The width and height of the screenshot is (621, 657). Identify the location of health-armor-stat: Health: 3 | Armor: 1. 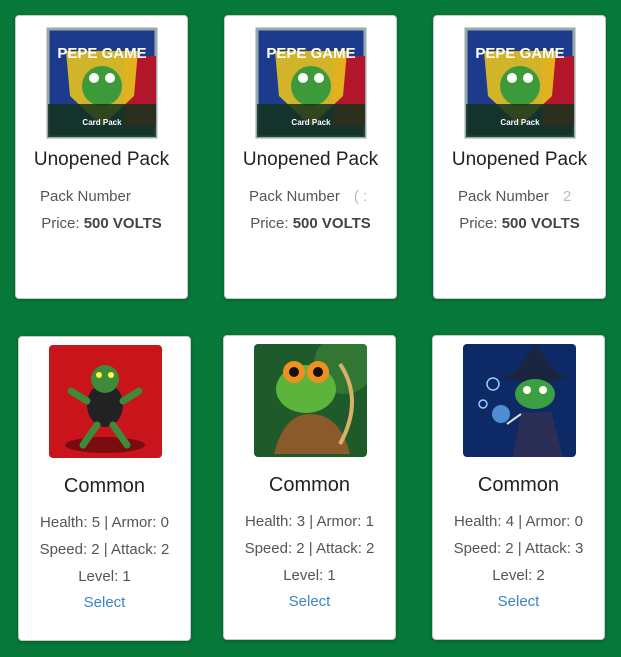
(309, 521).